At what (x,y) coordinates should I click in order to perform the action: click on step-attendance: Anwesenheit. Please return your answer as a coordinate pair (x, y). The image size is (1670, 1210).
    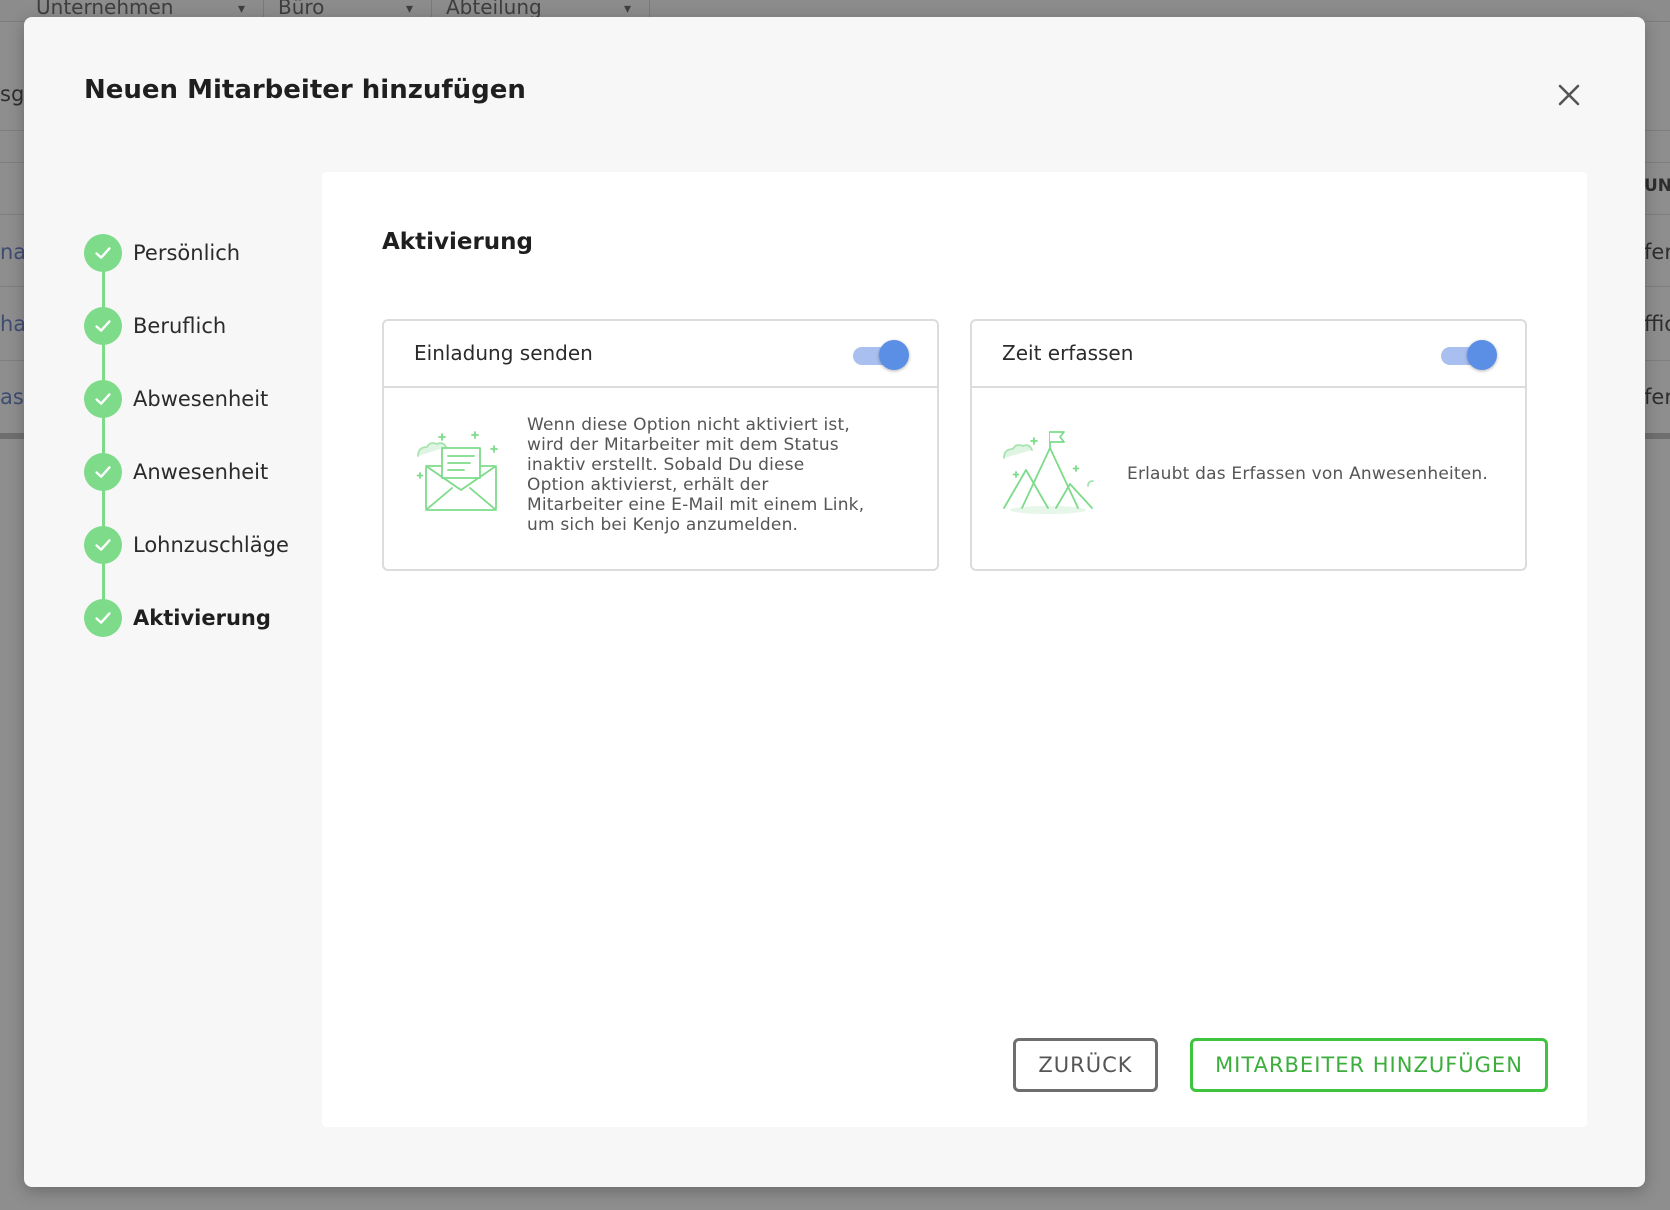
    Looking at the image, I should click on (176, 472).